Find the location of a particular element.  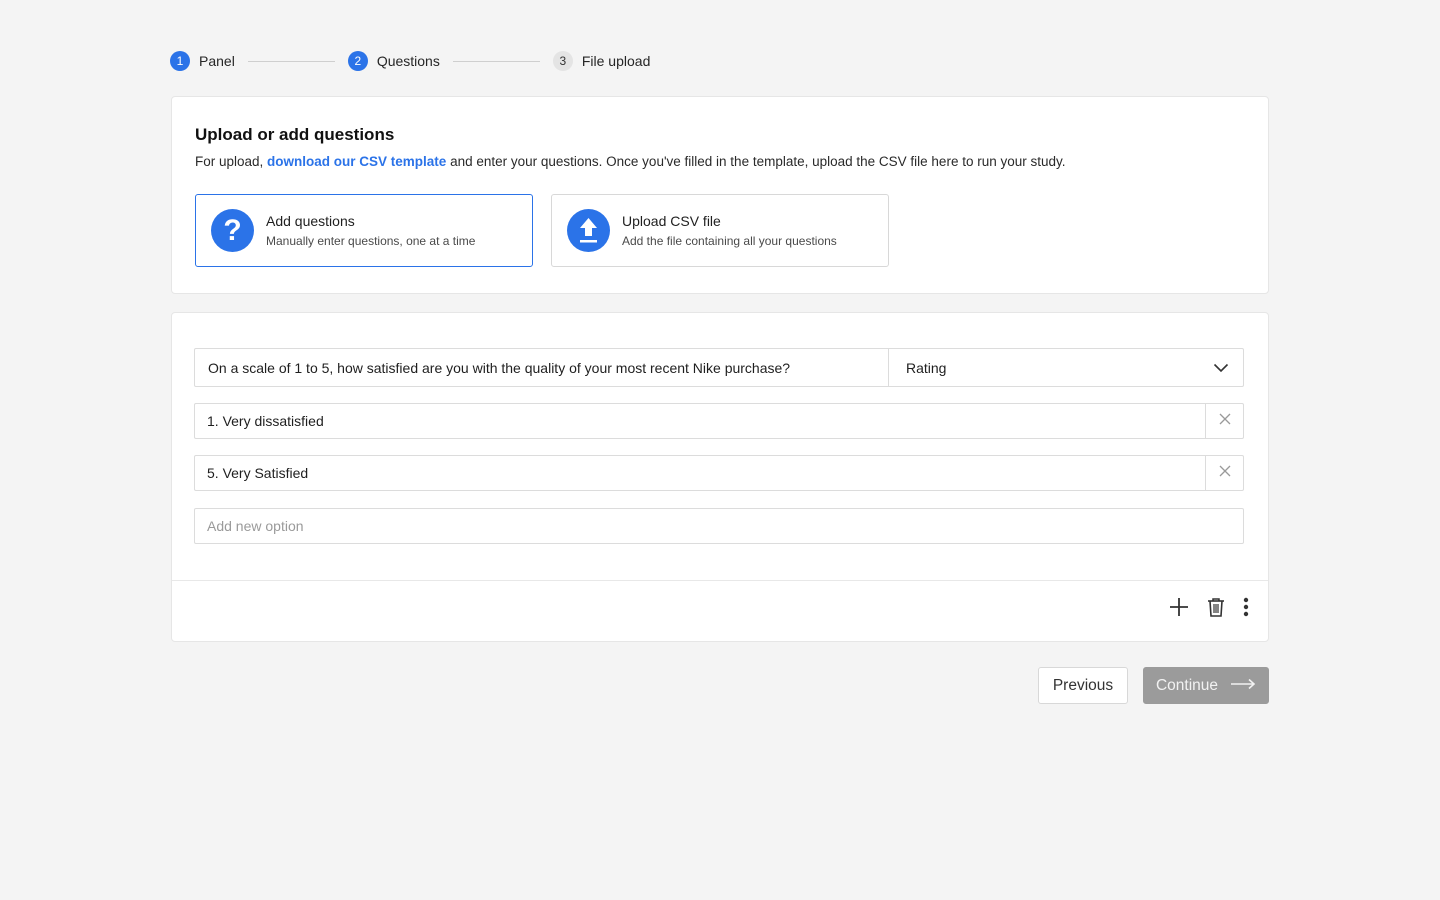

option-subtitle: Manually enter questions, one at a time is located at coordinates (371, 241).